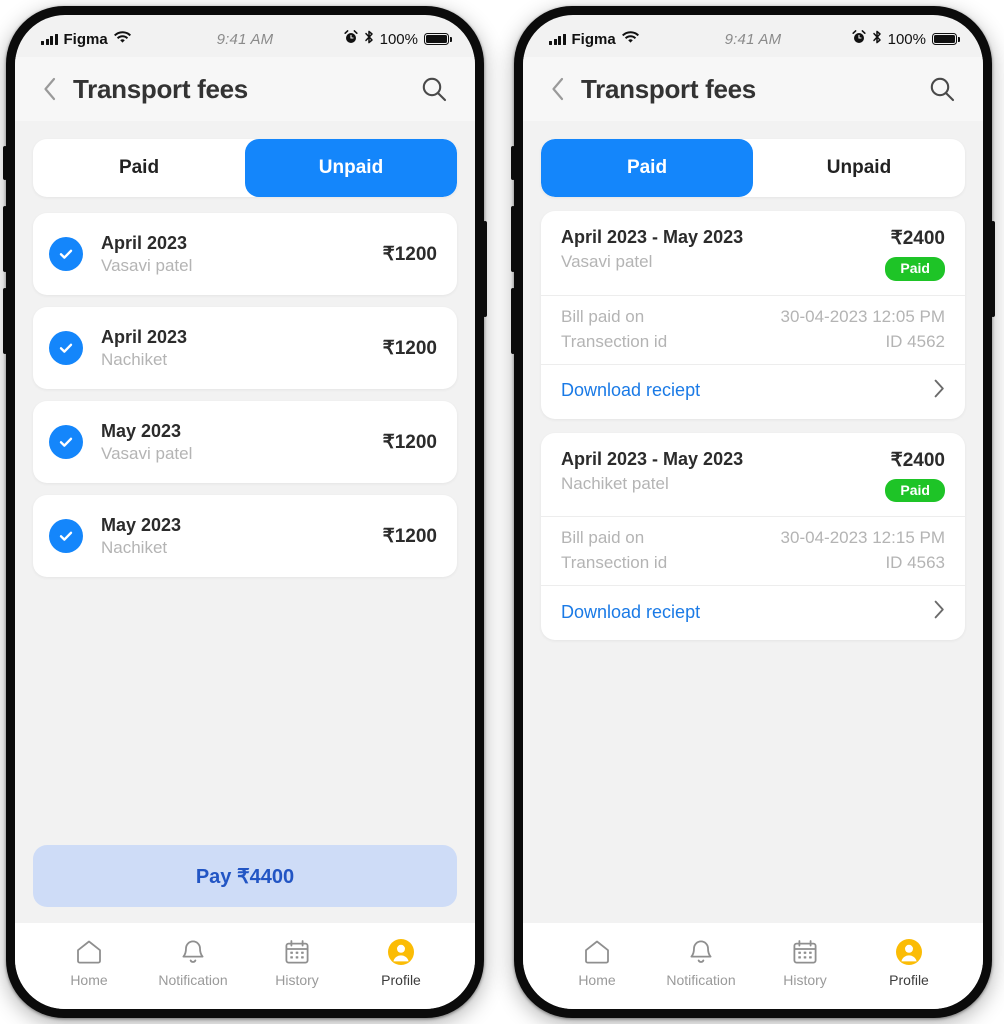  Describe the element at coordinates (242, 348) in the screenshot. I see `fee-row-text: April 2023 Nachiket` at that location.